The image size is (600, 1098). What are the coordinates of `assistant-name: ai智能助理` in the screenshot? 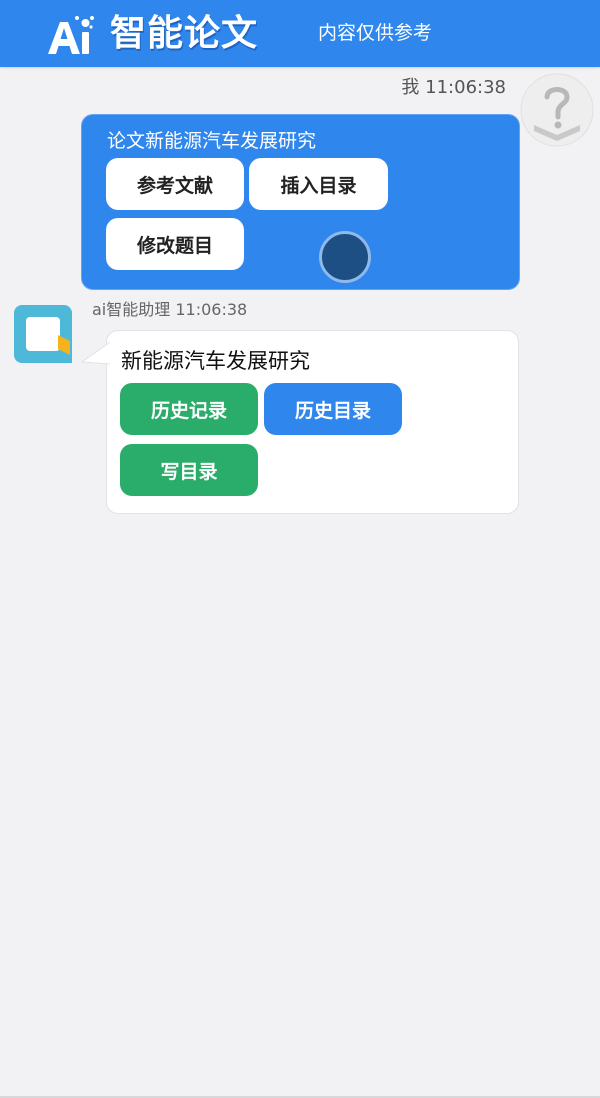 It's located at (131, 309).